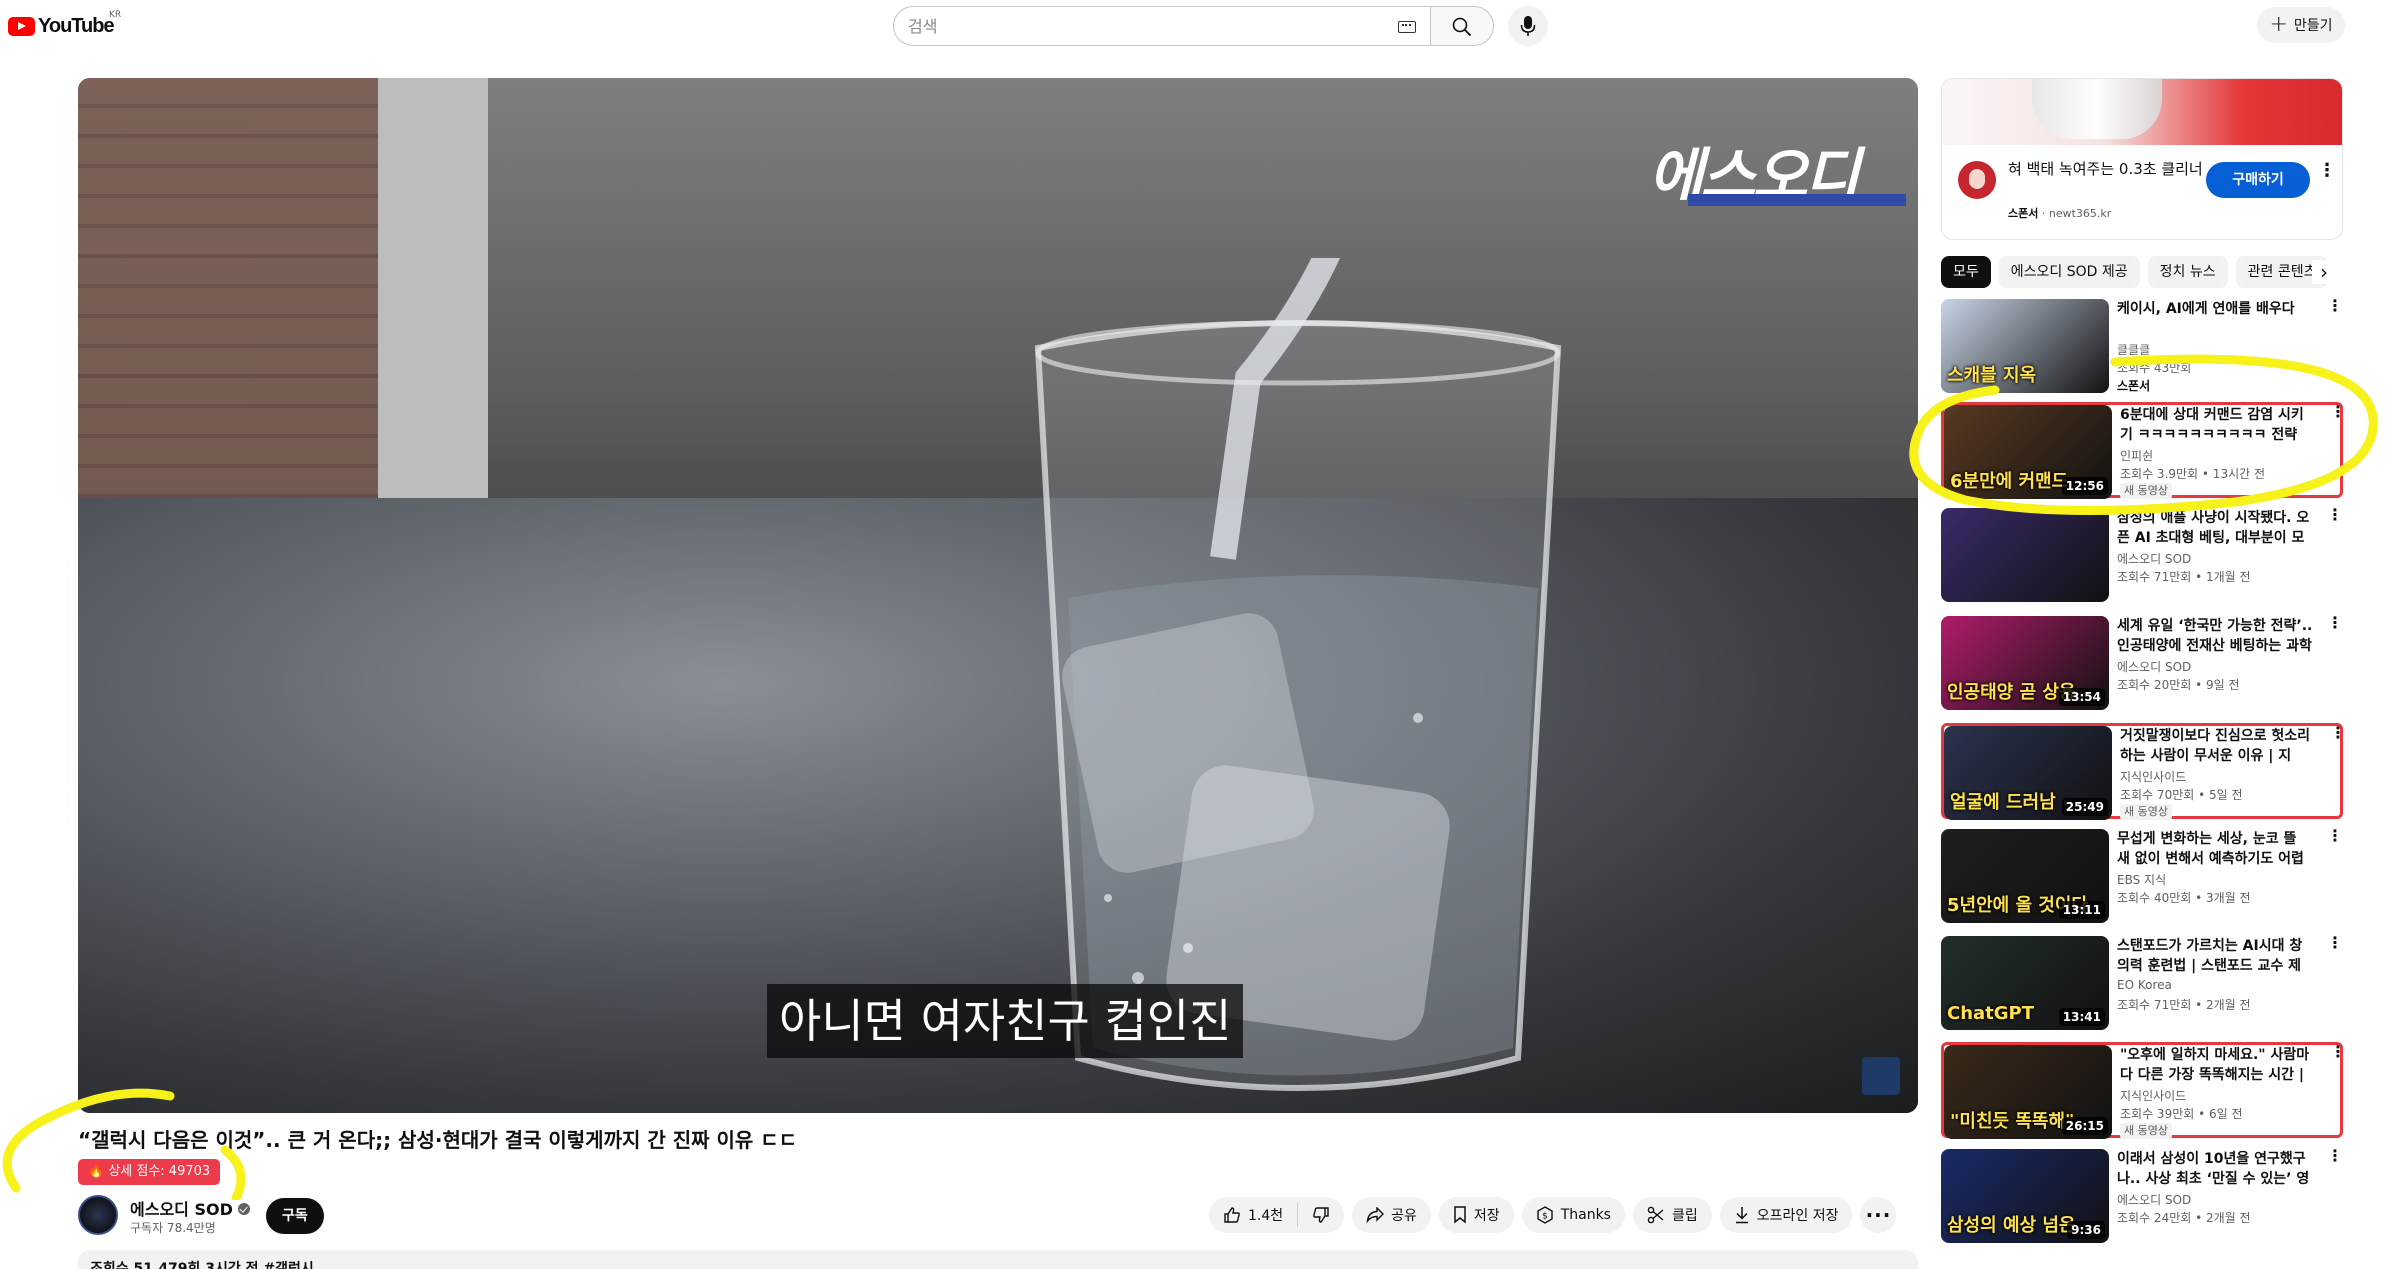 Image resolution: width=2387 pixels, height=1269 pixels. I want to click on advertiser-avatar, so click(1977, 180).